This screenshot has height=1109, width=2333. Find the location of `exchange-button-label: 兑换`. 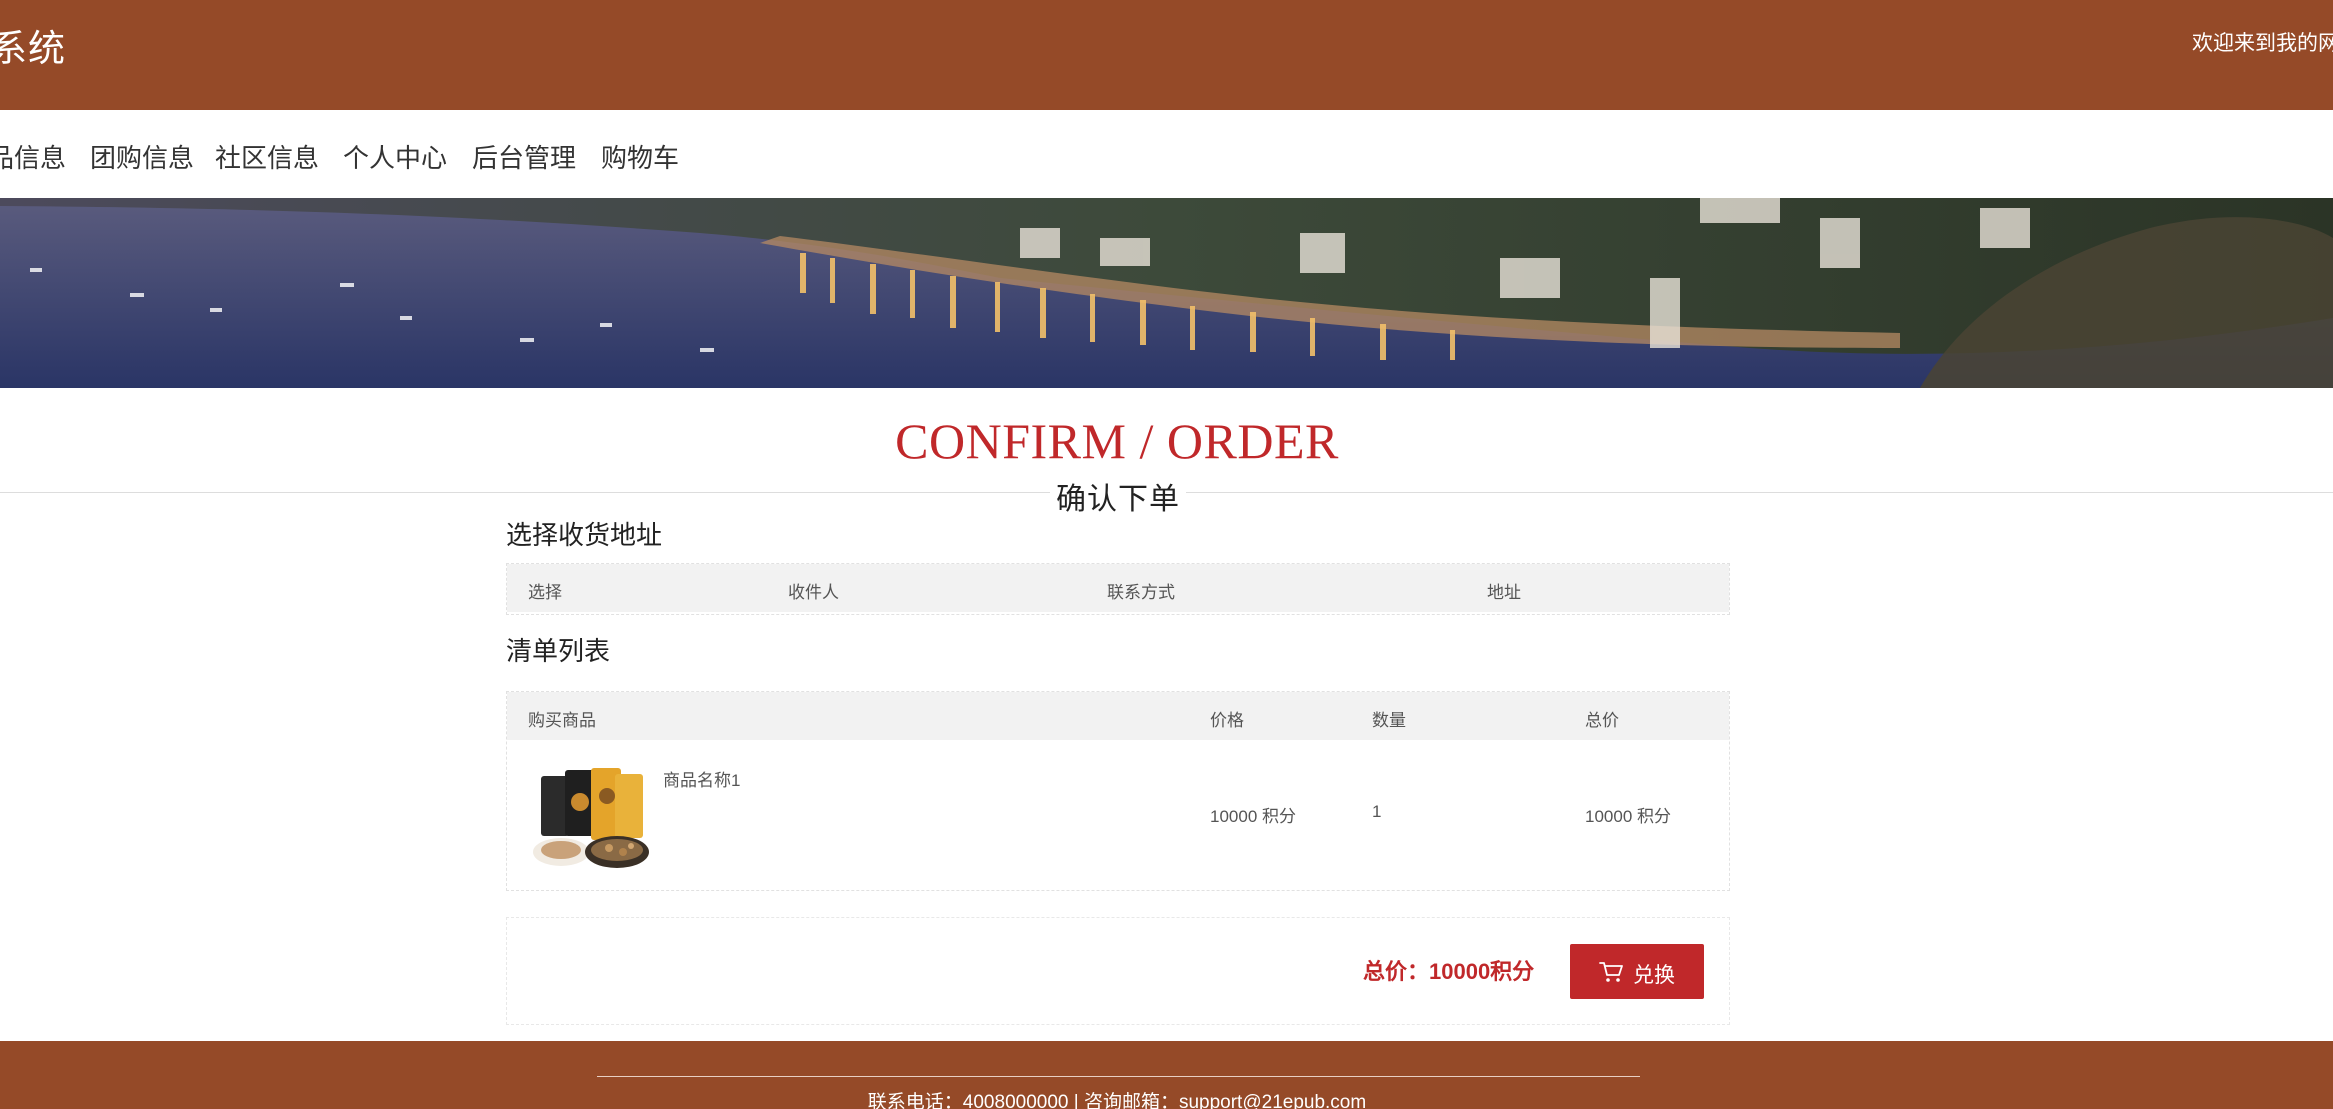

exchange-button-label: 兑换 is located at coordinates (1654, 975).